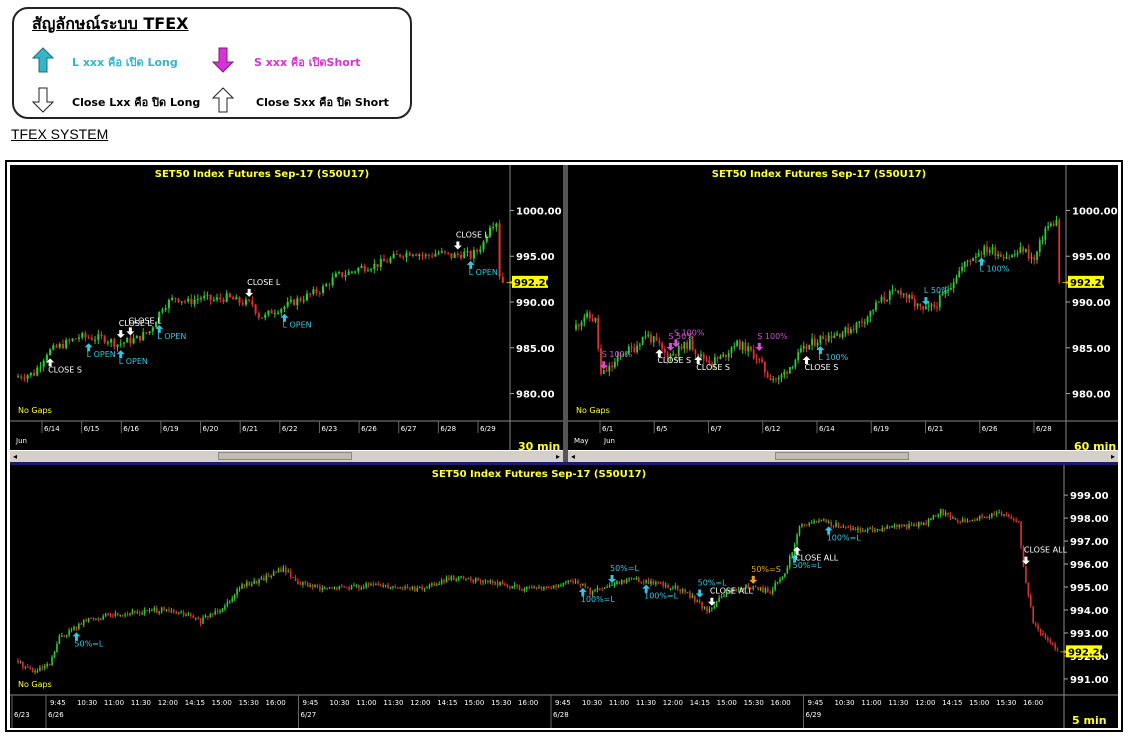 The image size is (1129, 740). What do you see at coordinates (223, 100) in the screenshot?
I see `outline-up-arrow-icon` at bounding box center [223, 100].